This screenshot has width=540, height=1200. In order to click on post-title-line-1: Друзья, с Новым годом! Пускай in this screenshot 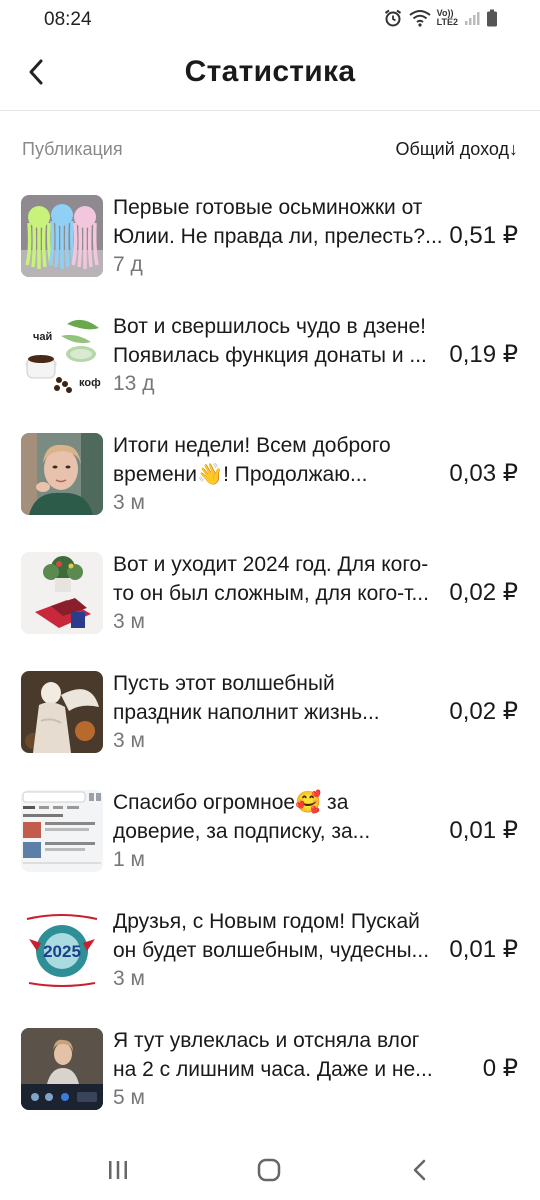, I will do `click(266, 921)`.